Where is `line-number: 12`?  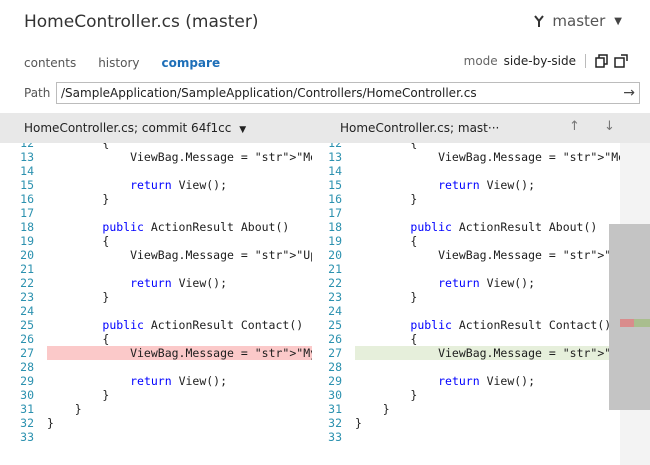
line-number: 12 is located at coordinates (335, 146).